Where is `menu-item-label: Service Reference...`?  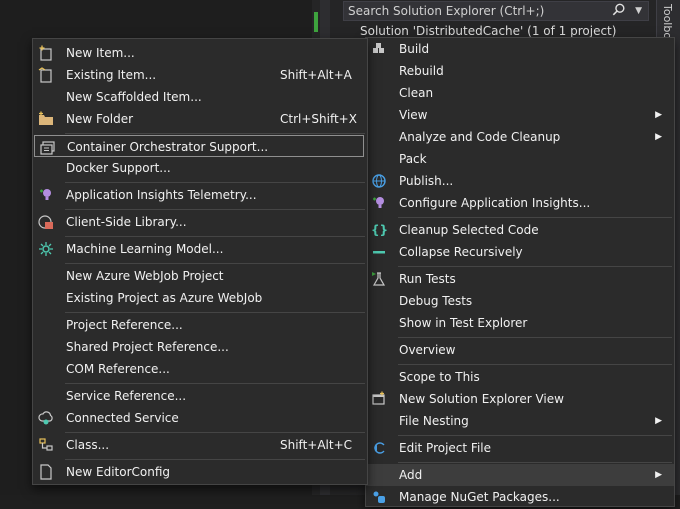 menu-item-label: Service Reference... is located at coordinates (126, 396).